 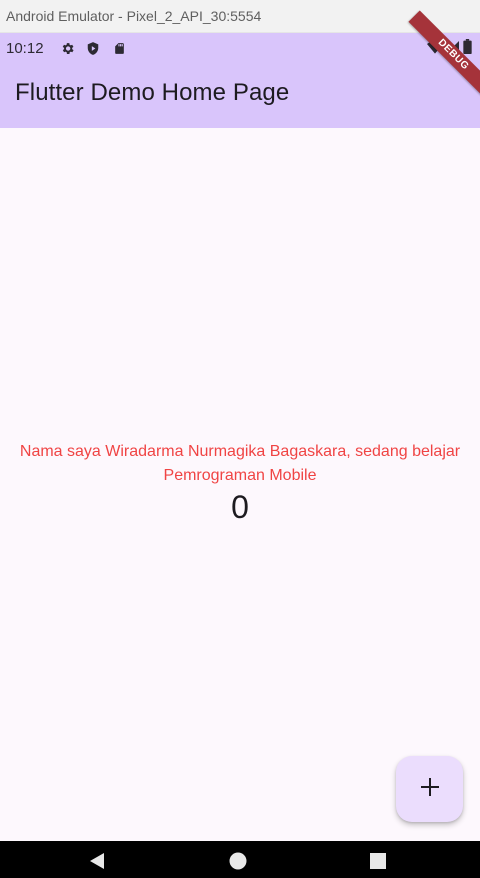 I want to click on increment-fab, so click(x=429, y=789).